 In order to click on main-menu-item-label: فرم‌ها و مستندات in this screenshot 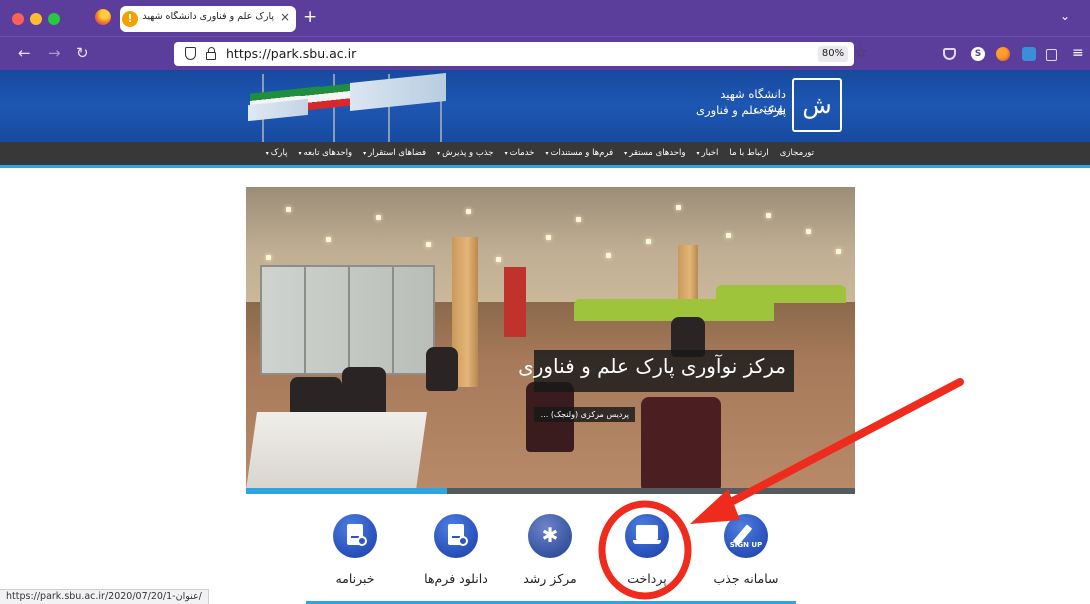, I will do `click(581, 153)`.